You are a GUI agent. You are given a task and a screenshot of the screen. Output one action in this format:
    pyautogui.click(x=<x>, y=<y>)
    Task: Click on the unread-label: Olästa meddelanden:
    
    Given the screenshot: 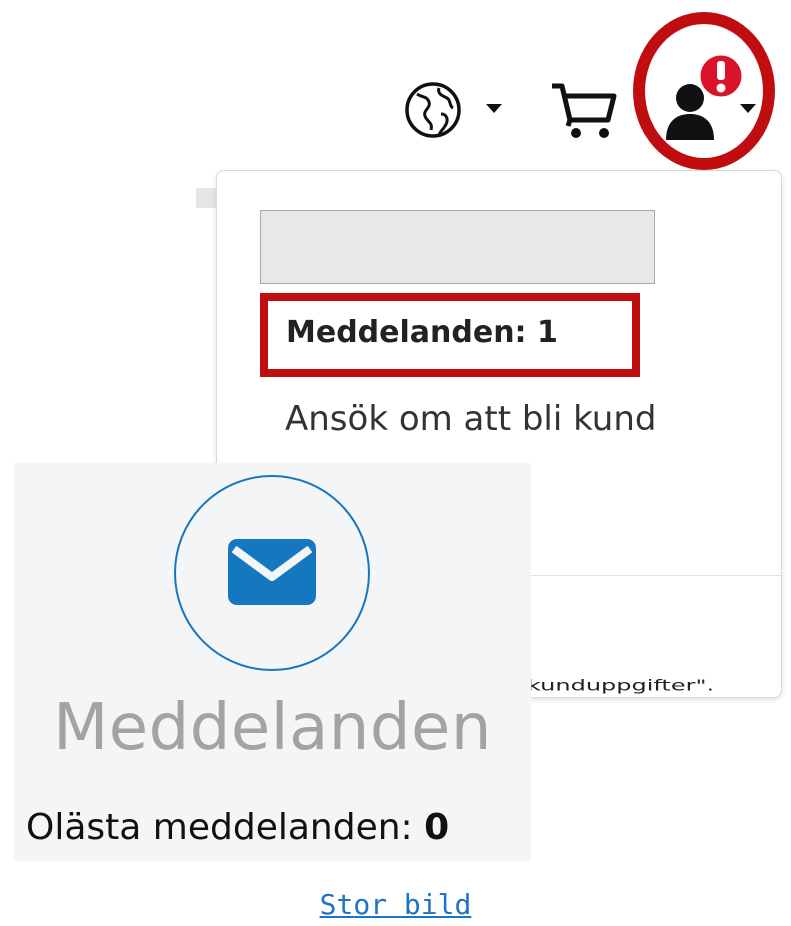 What is the action you would take?
    pyautogui.click(x=225, y=827)
    